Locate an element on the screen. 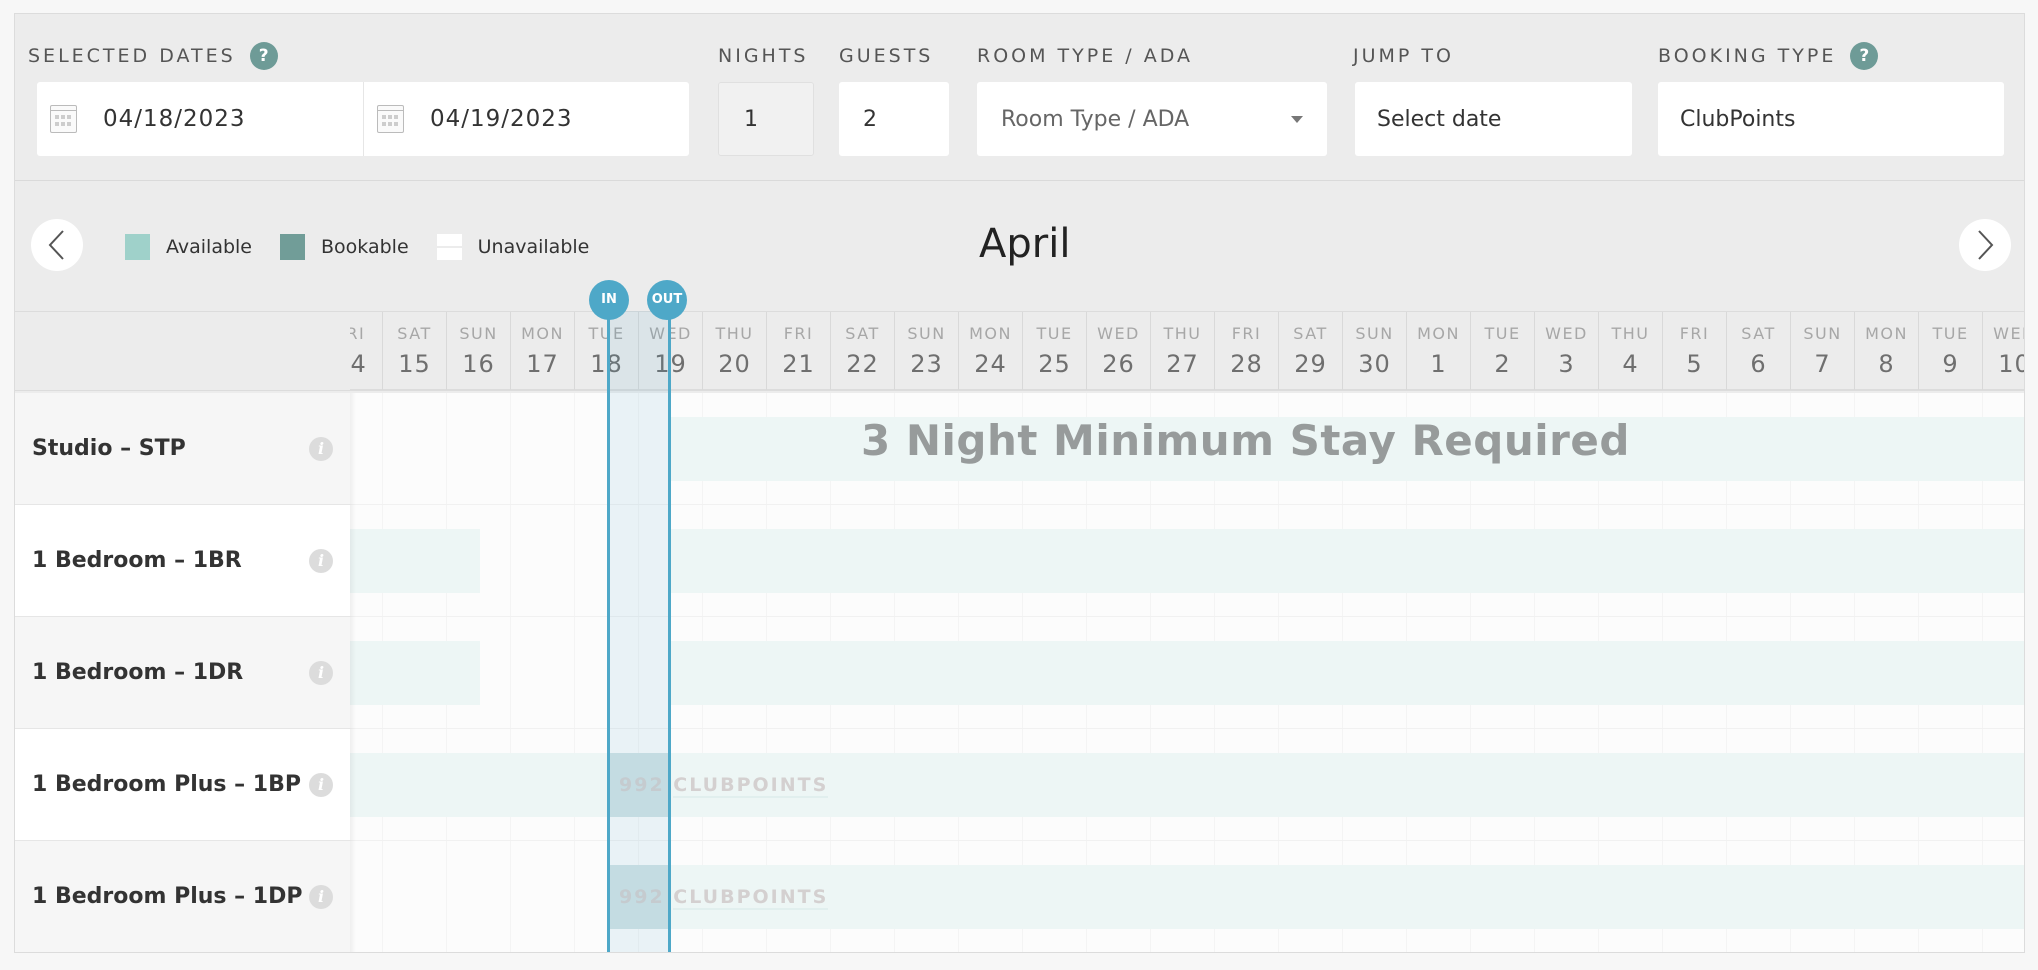 Image resolution: width=2038 pixels, height=970 pixels. previous-month-button is located at coordinates (57, 245).